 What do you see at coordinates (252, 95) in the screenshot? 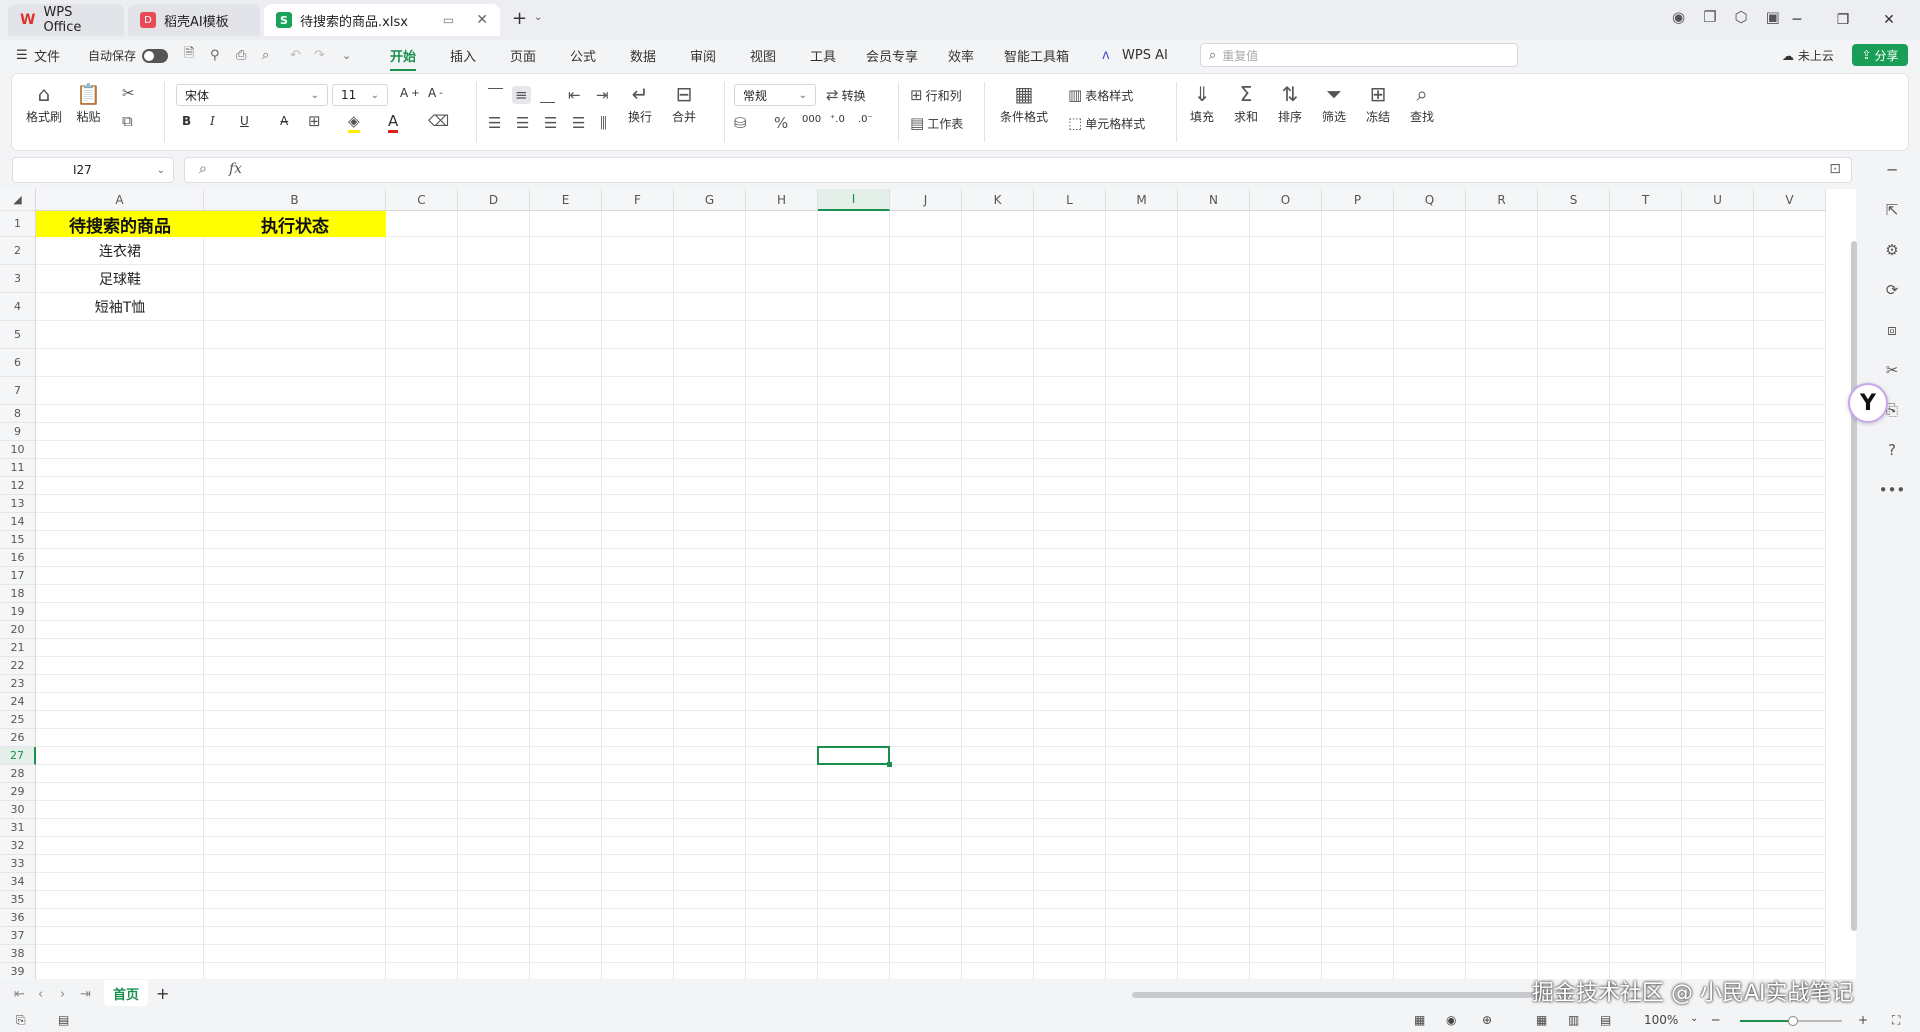
I see `font-family-select: 宋体 ⌄` at bounding box center [252, 95].